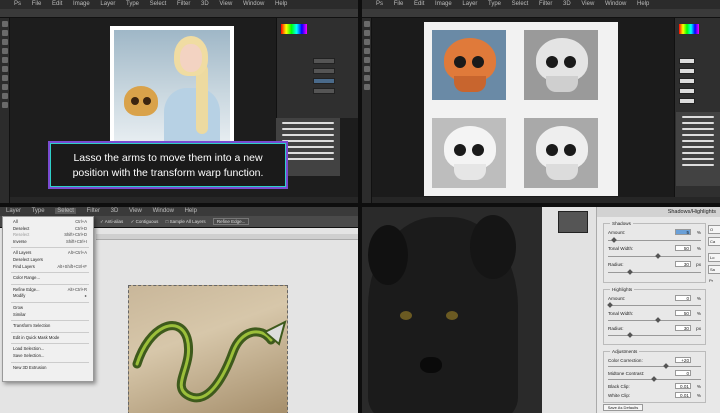 This screenshot has height=413, width=720. What do you see at coordinates (48, 315) in the screenshot?
I see `select-menu-item: Similar` at bounding box center [48, 315].